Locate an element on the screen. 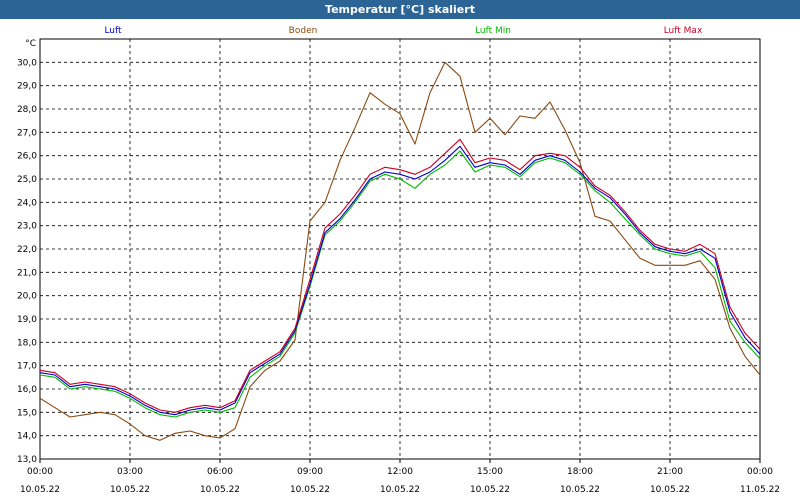 This screenshot has width=800, height=500. y-tick-label: 18,0 is located at coordinates (27, 343).